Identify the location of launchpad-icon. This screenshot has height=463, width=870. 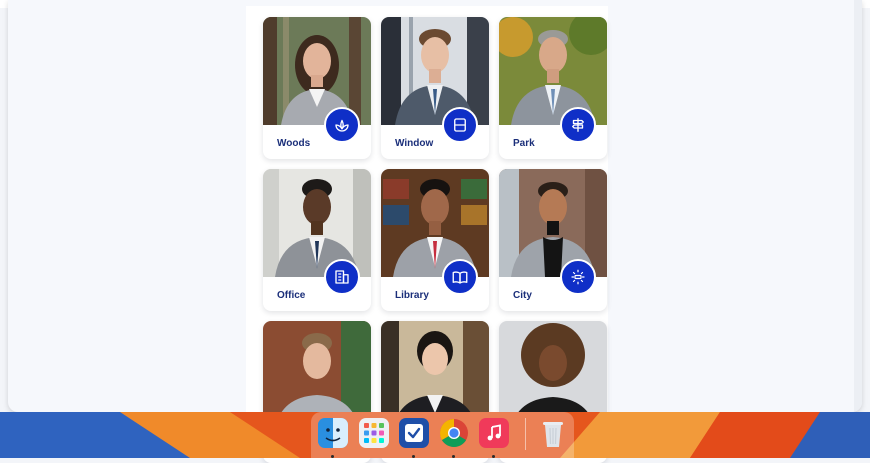
(374, 433).